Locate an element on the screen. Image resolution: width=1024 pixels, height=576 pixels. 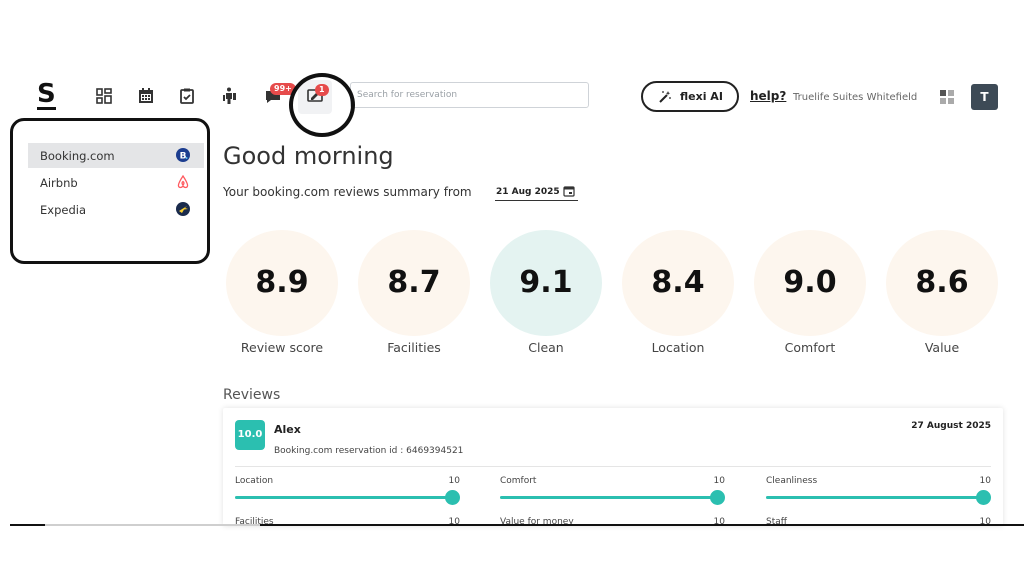
channel-label: Booking.com is located at coordinates (77, 156).